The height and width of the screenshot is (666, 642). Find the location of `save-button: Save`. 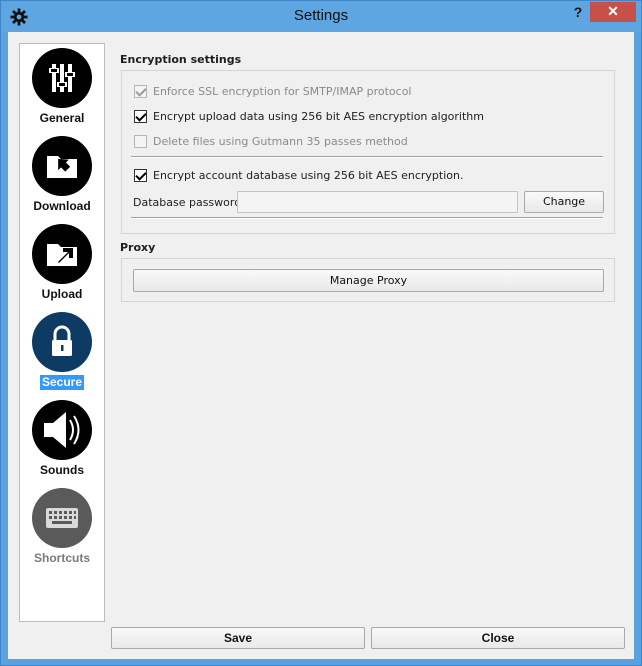

save-button: Save is located at coordinates (238, 638).